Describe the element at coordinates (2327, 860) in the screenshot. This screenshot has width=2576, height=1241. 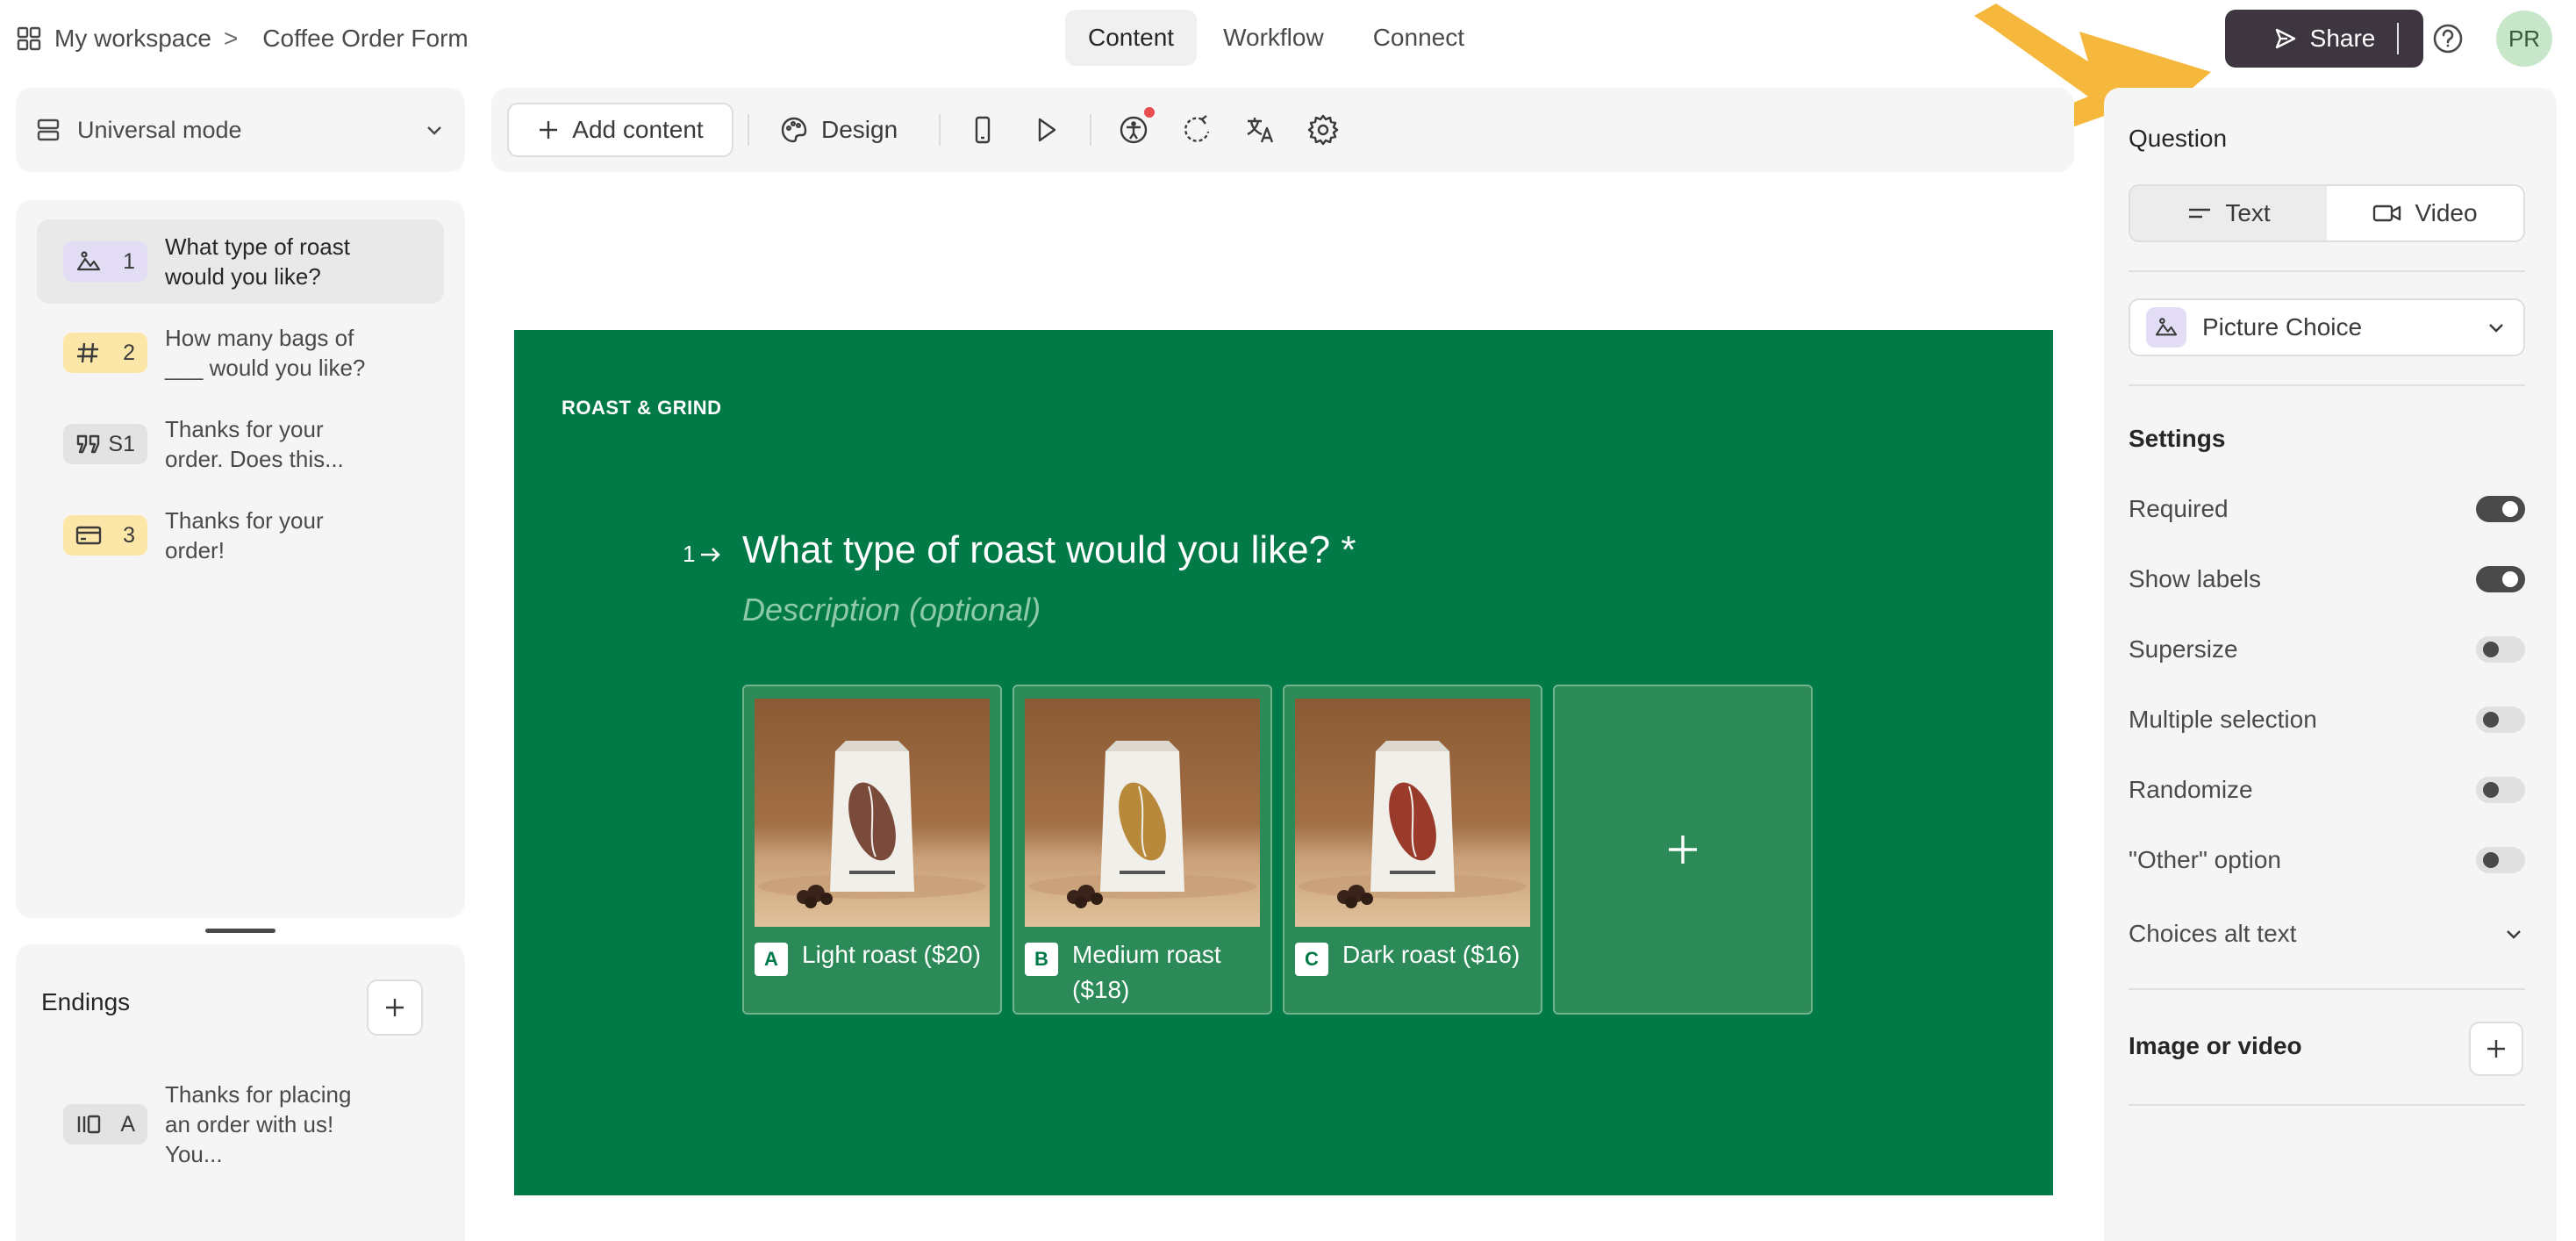
I see `setting-other-option: "Other" option` at that location.